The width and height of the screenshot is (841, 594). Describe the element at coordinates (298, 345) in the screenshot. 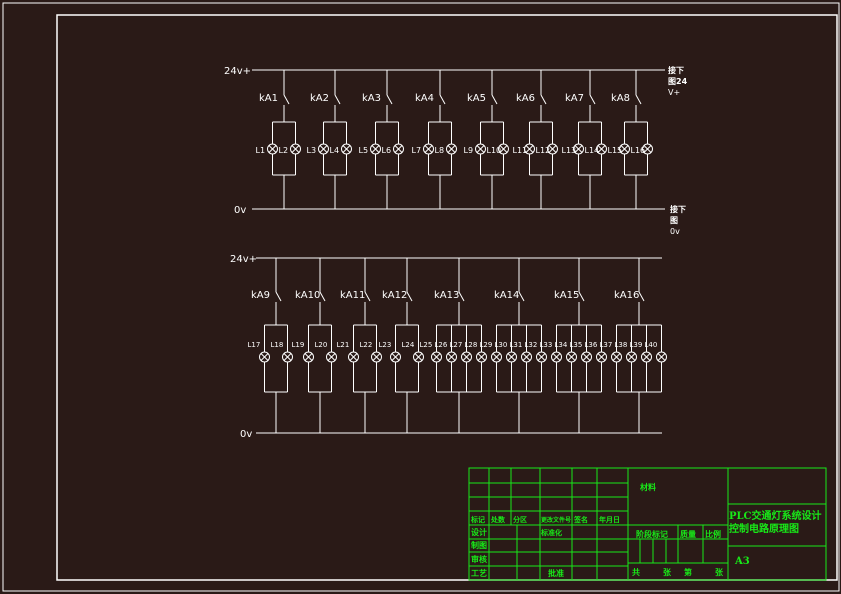

I see `lamp-label: L19` at that location.